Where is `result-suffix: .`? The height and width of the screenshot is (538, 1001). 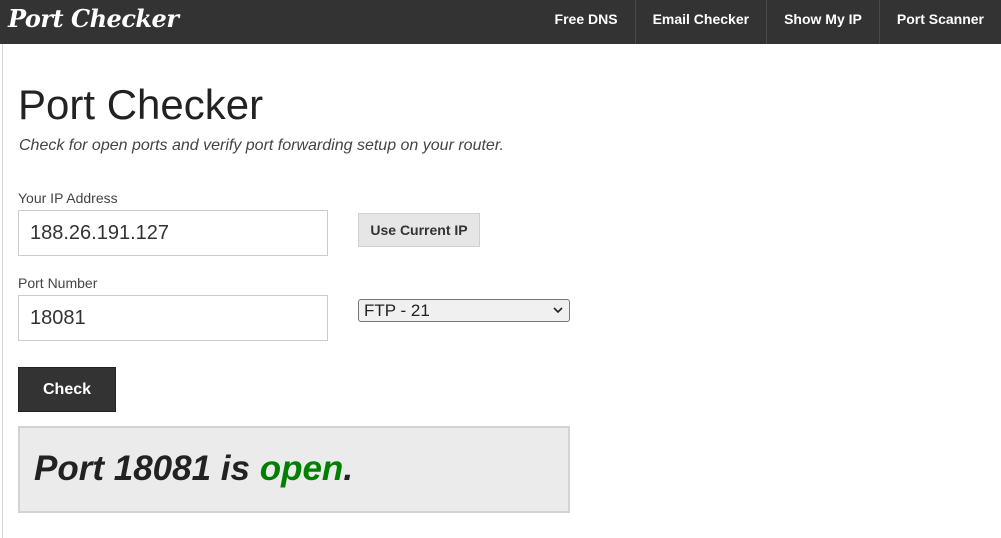 result-suffix: . is located at coordinates (348, 468).